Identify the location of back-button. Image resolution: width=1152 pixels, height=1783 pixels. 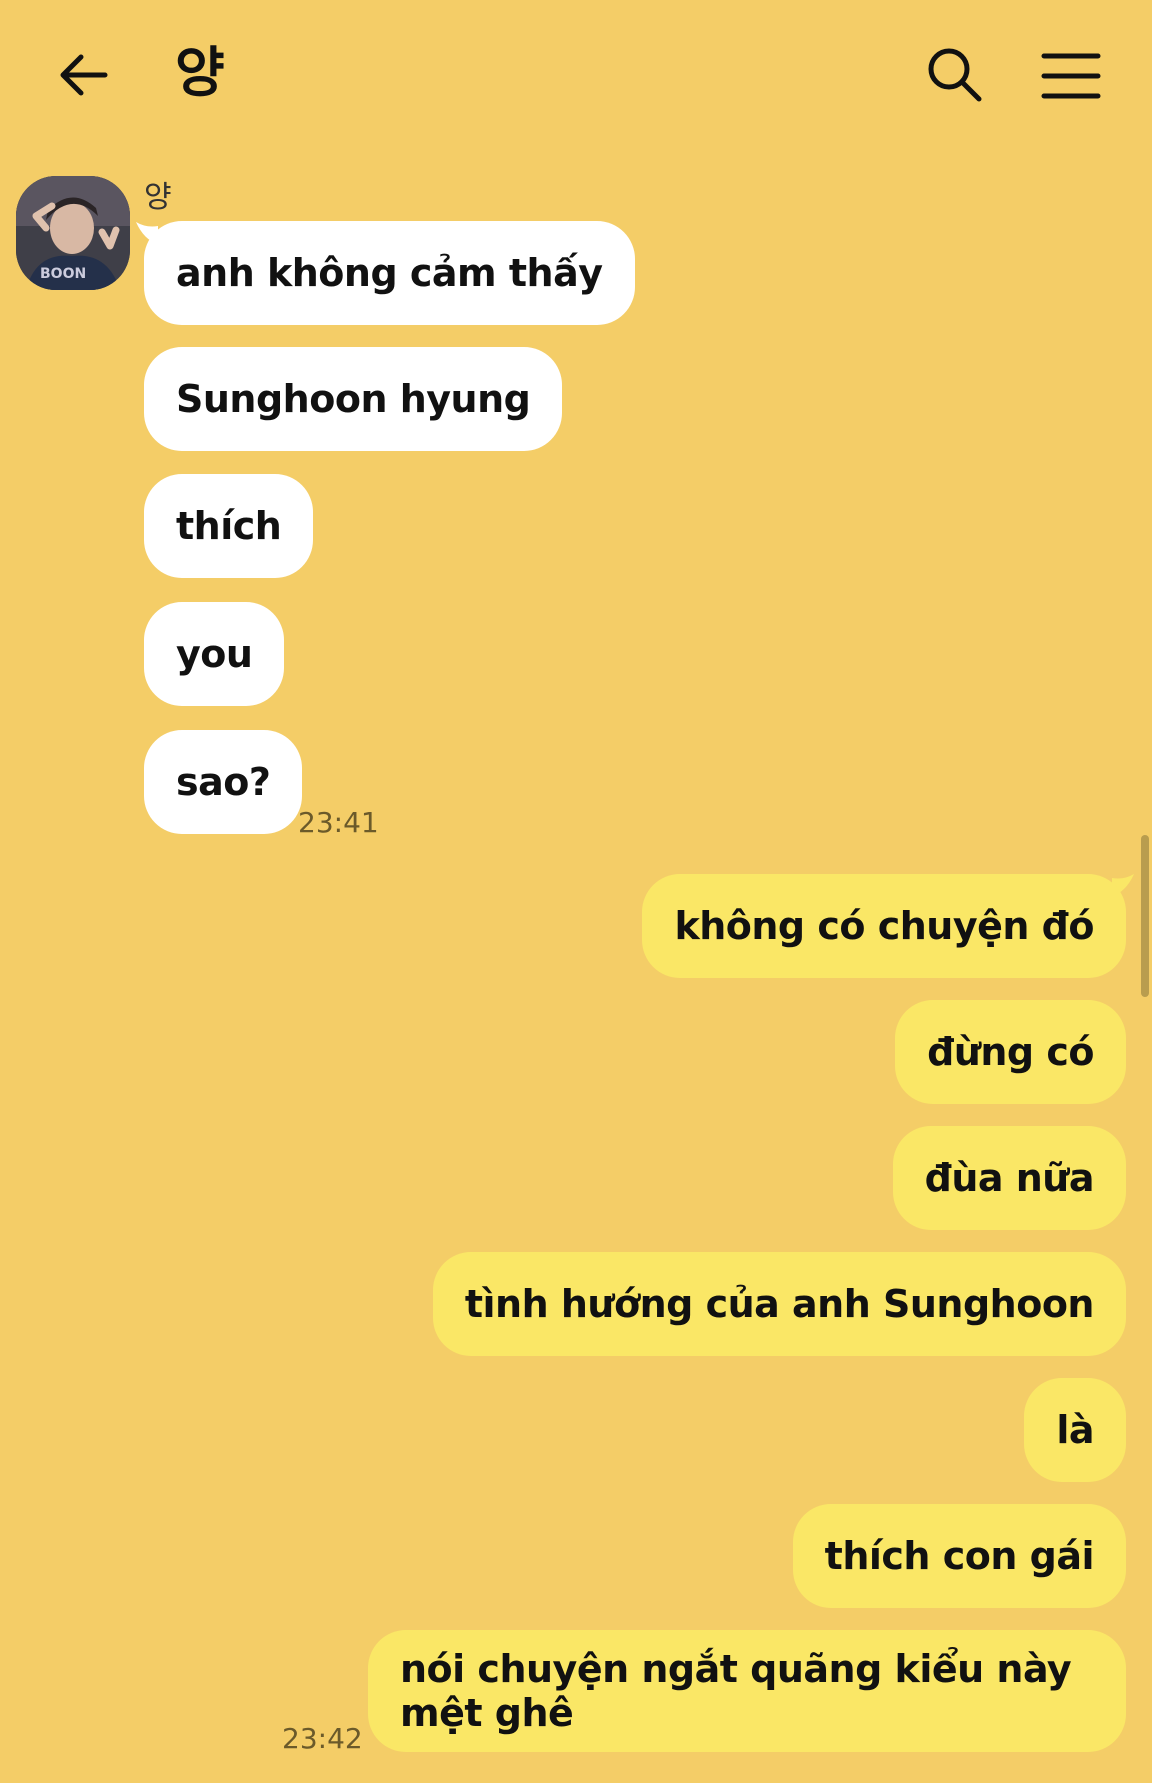
(85, 75).